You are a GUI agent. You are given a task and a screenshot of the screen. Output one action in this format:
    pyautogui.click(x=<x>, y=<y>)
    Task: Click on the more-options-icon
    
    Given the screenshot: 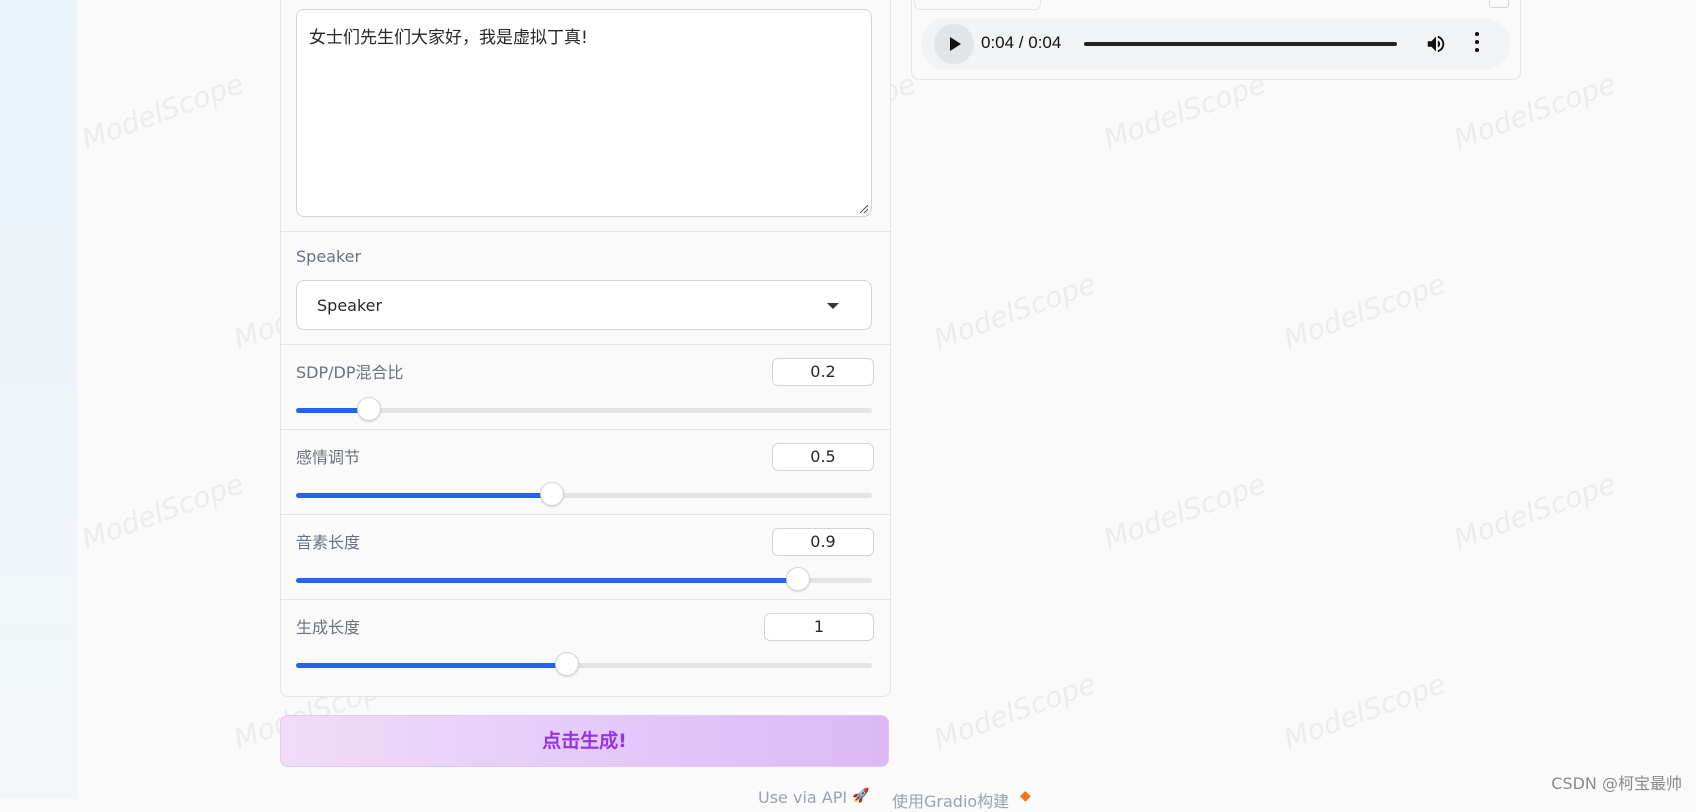 What is the action you would take?
    pyautogui.click(x=1477, y=44)
    